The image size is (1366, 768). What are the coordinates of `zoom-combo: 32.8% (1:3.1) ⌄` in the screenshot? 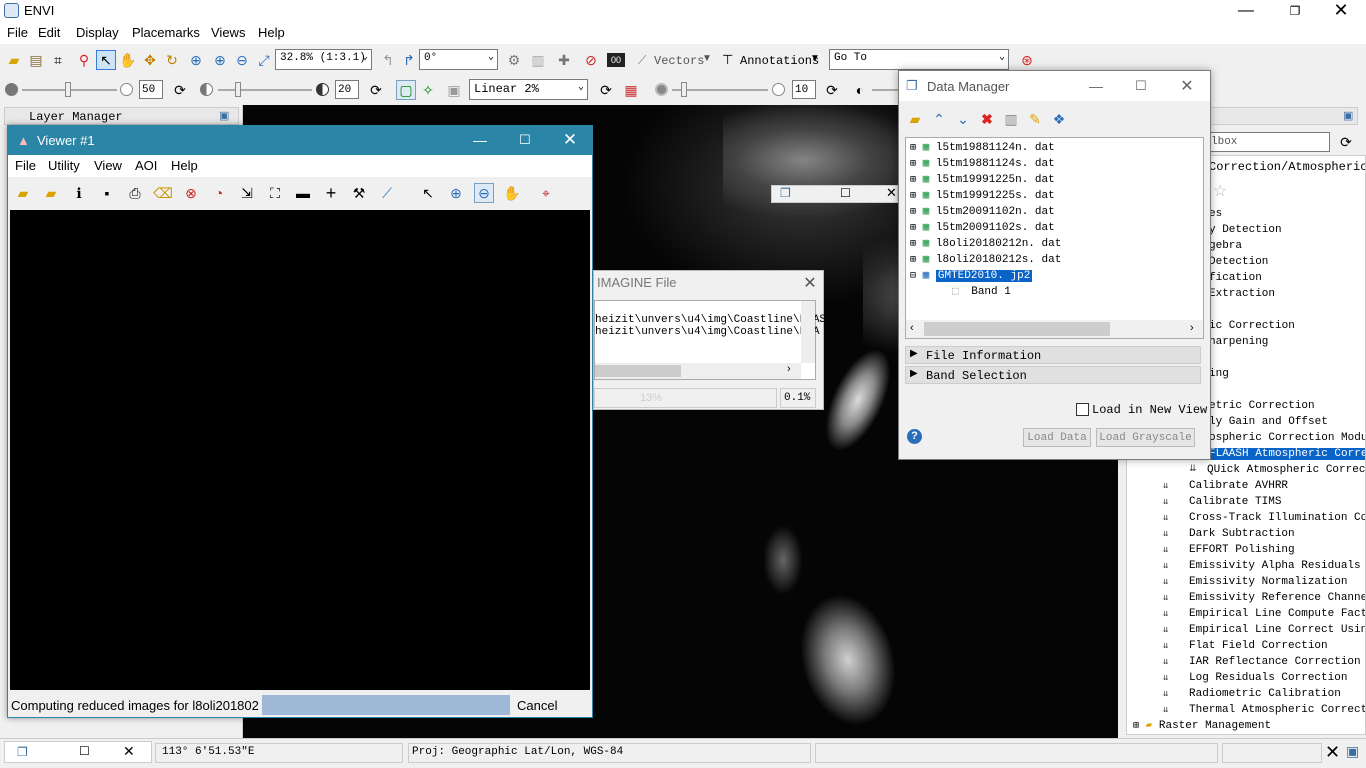 It's located at (323, 59).